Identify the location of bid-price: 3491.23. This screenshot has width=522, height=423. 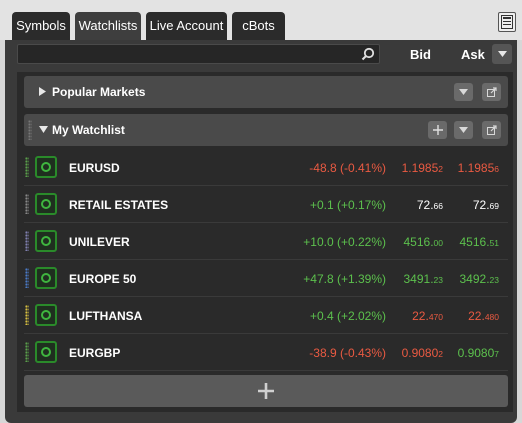
(424, 279).